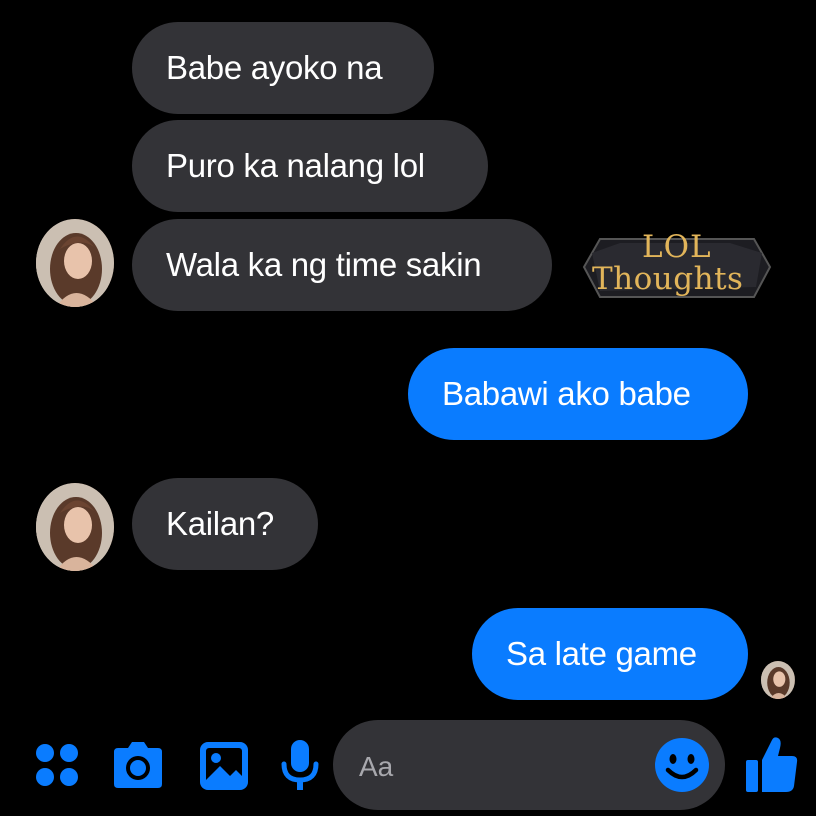 This screenshot has height=816, width=816. What do you see at coordinates (220, 523) in the screenshot?
I see `message-text: Kailan?` at bounding box center [220, 523].